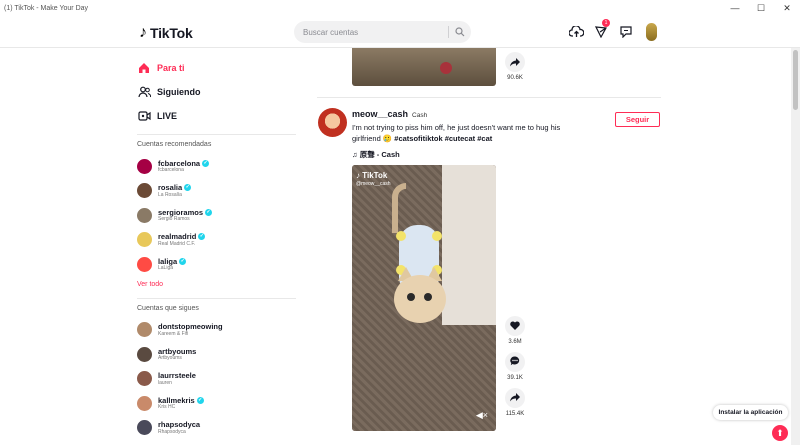 This screenshot has height=445, width=800. What do you see at coordinates (420, 115) in the screenshot?
I see `author-nickname: Cash` at bounding box center [420, 115].